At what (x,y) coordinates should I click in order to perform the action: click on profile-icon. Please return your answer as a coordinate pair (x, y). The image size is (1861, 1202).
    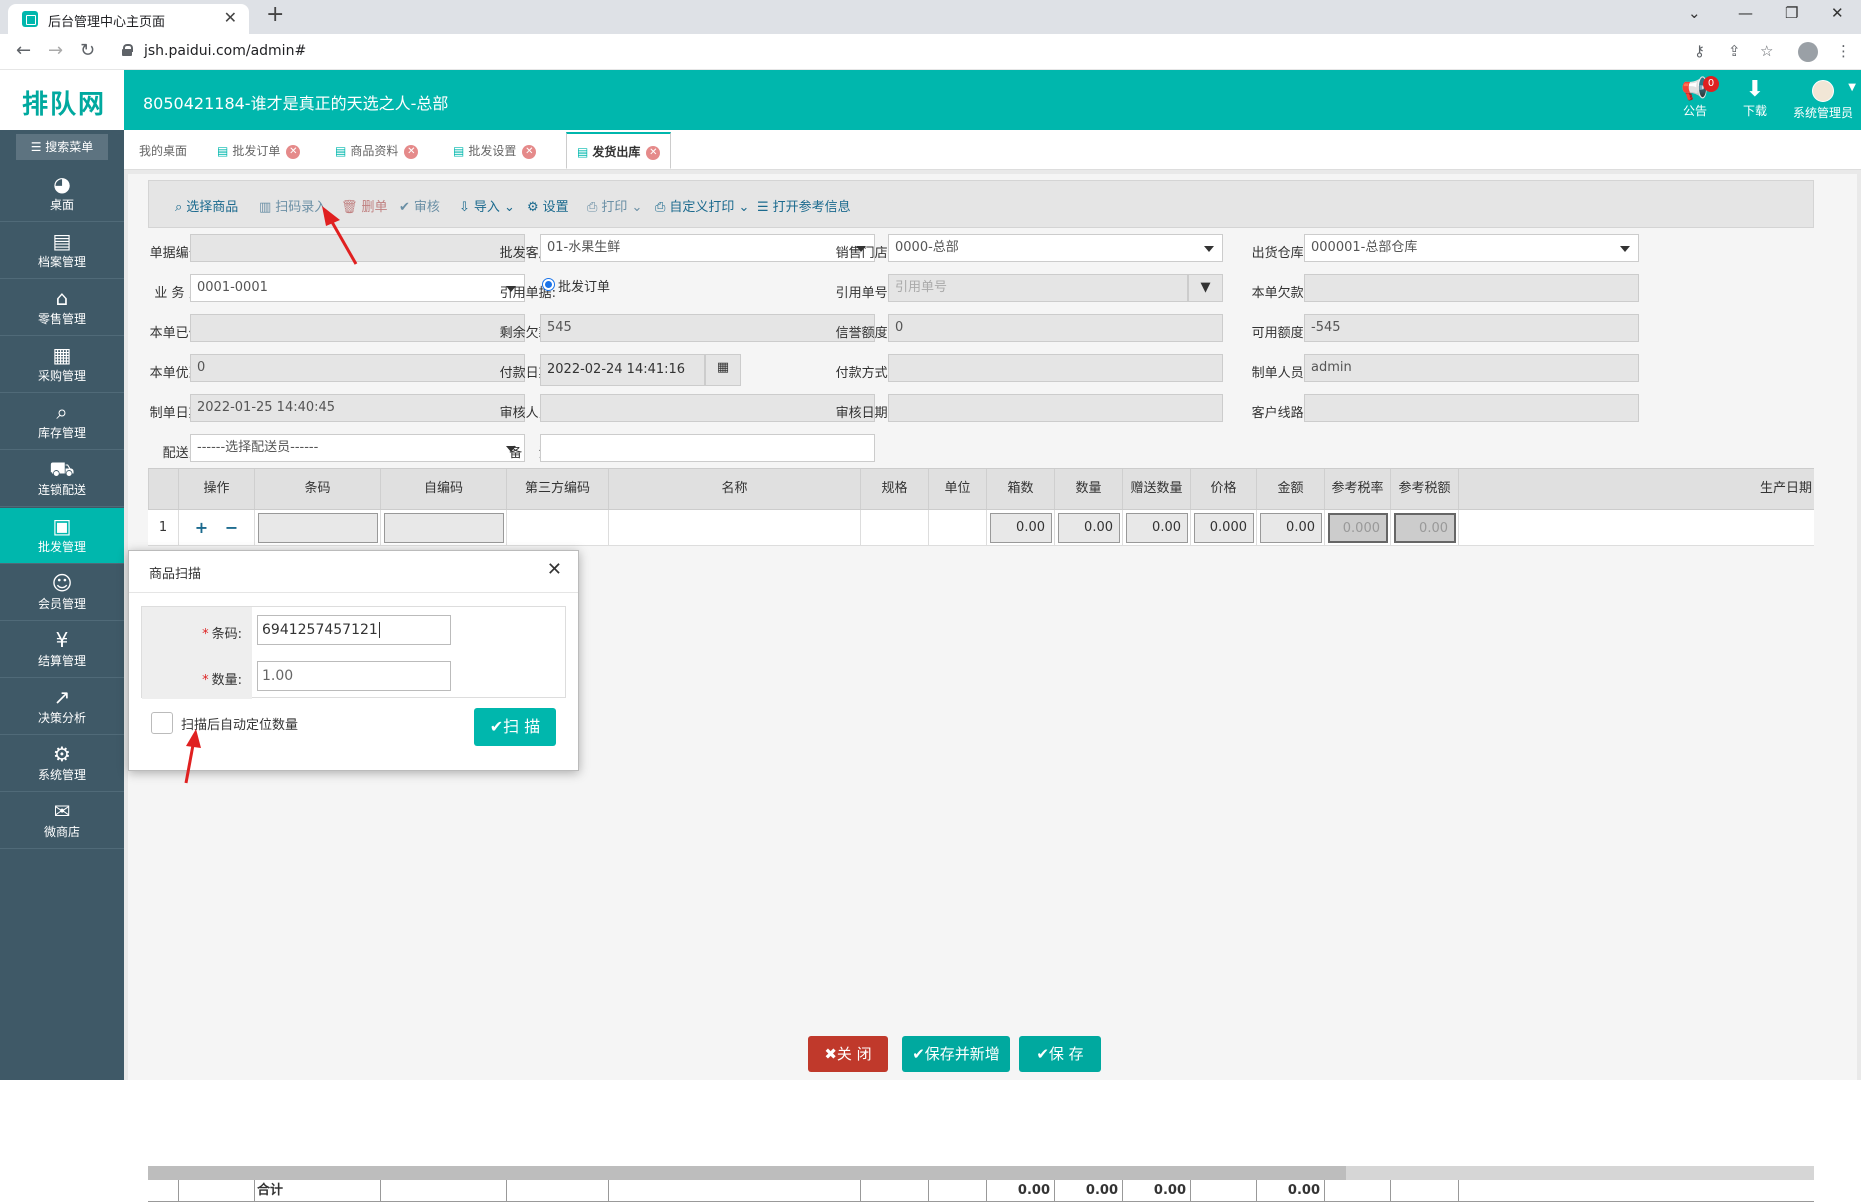
    Looking at the image, I should click on (1808, 52).